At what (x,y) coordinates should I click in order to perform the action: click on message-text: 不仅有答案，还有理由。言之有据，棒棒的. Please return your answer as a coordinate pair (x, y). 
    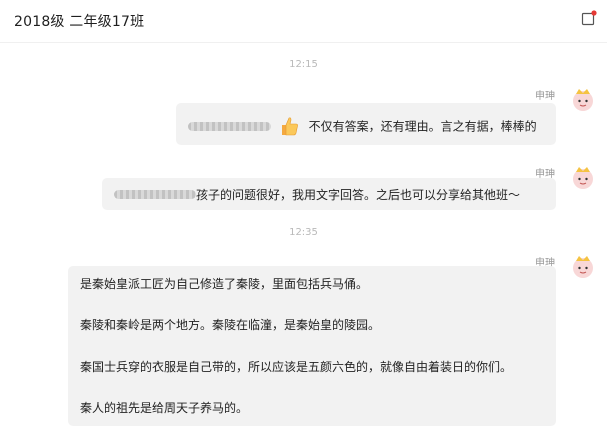
    Looking at the image, I should click on (422, 126).